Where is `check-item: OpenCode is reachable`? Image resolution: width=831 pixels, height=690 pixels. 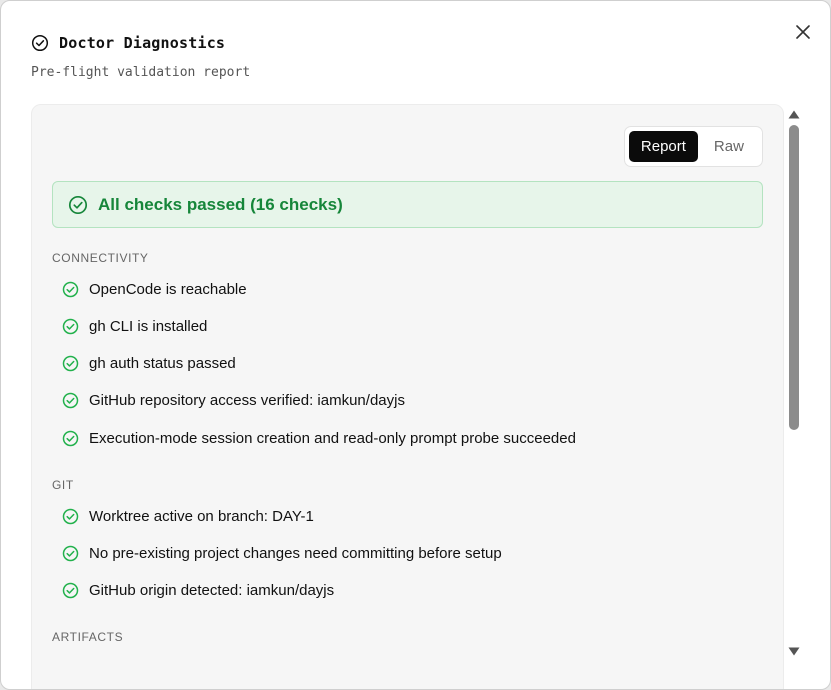
check-item: OpenCode is reachable is located at coordinates (154, 289).